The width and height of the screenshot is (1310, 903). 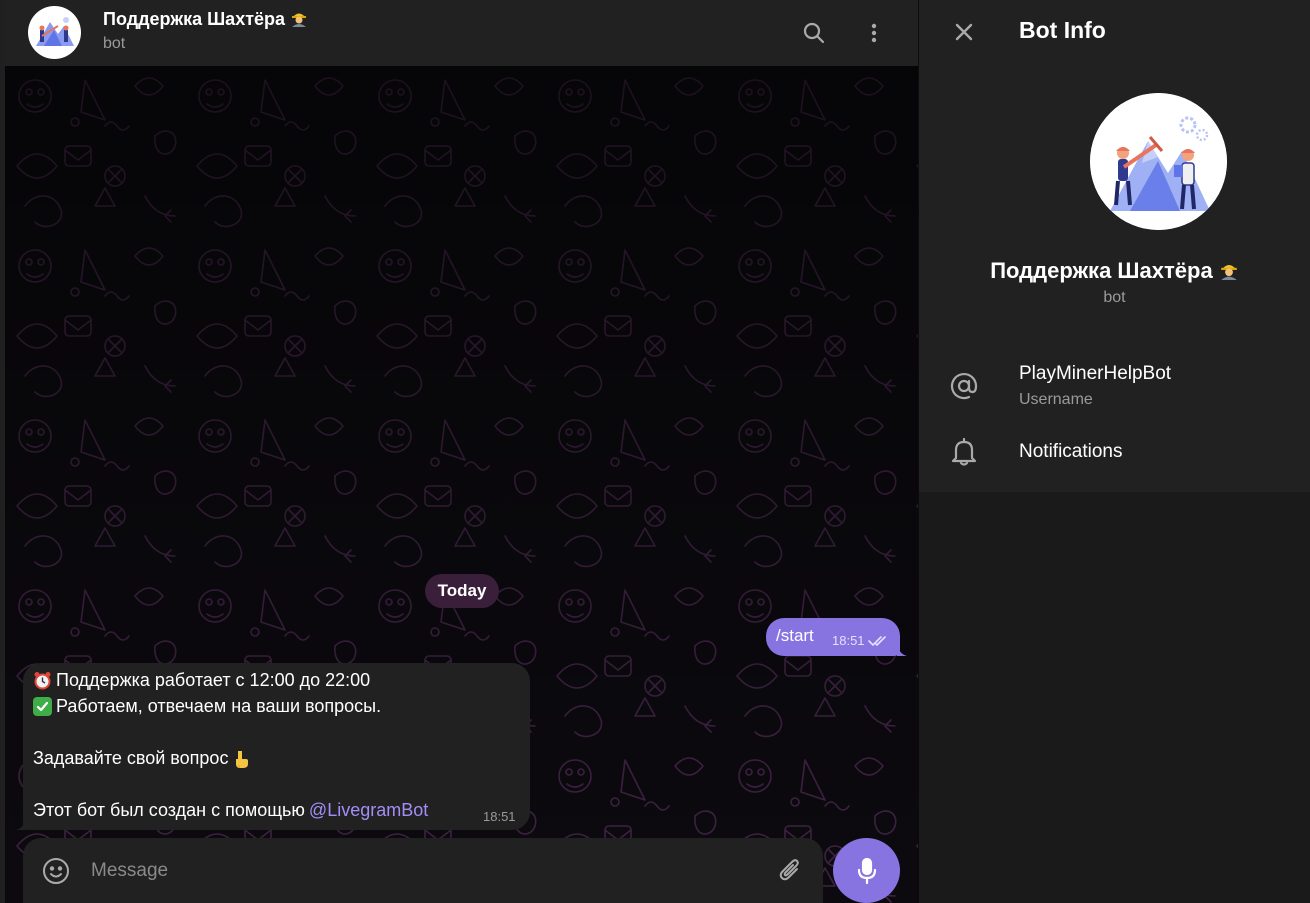 What do you see at coordinates (461, 33) in the screenshot?
I see `chat-header: Поддержка Шахтёра bot` at bounding box center [461, 33].